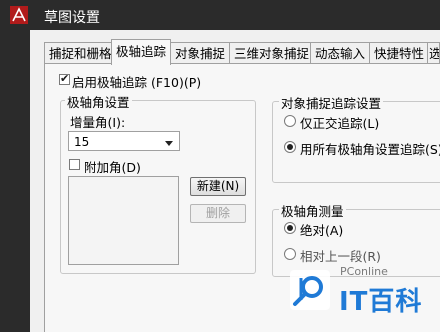 The width and height of the screenshot is (440, 332). I want to click on tab-3d-object-snap: 三维对象捕捉, so click(272, 53).